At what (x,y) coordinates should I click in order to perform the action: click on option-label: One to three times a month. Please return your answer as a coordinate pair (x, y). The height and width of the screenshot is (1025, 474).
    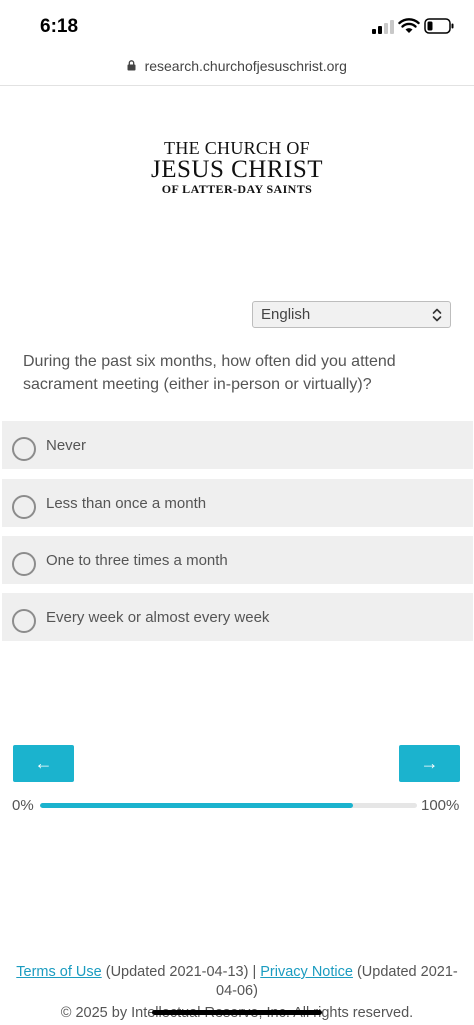
    Looking at the image, I should click on (137, 560).